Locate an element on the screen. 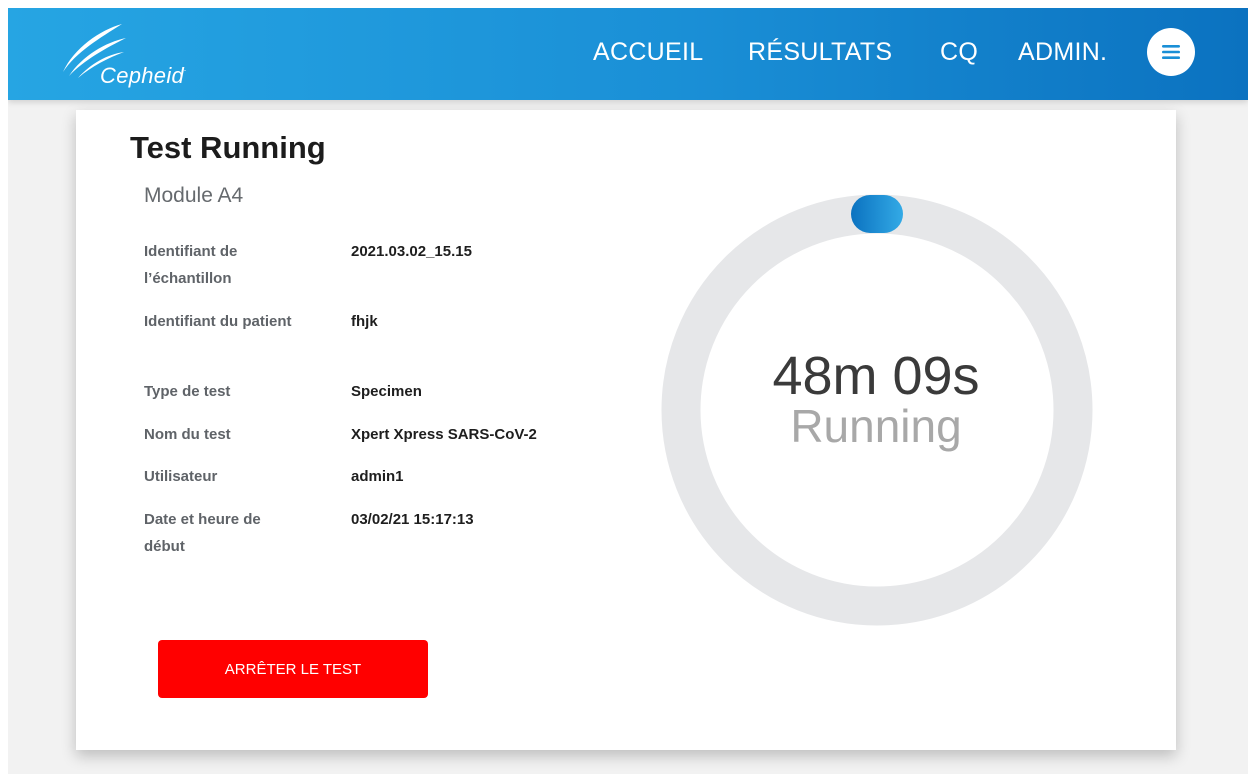  nav-qc: CQ is located at coordinates (959, 52).